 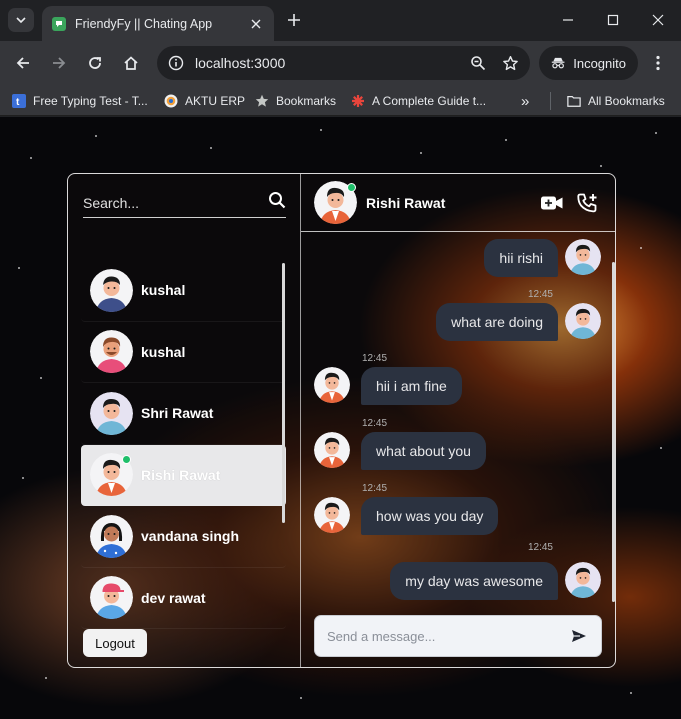 I want to click on message-bubble: my day was awesome, so click(x=474, y=581).